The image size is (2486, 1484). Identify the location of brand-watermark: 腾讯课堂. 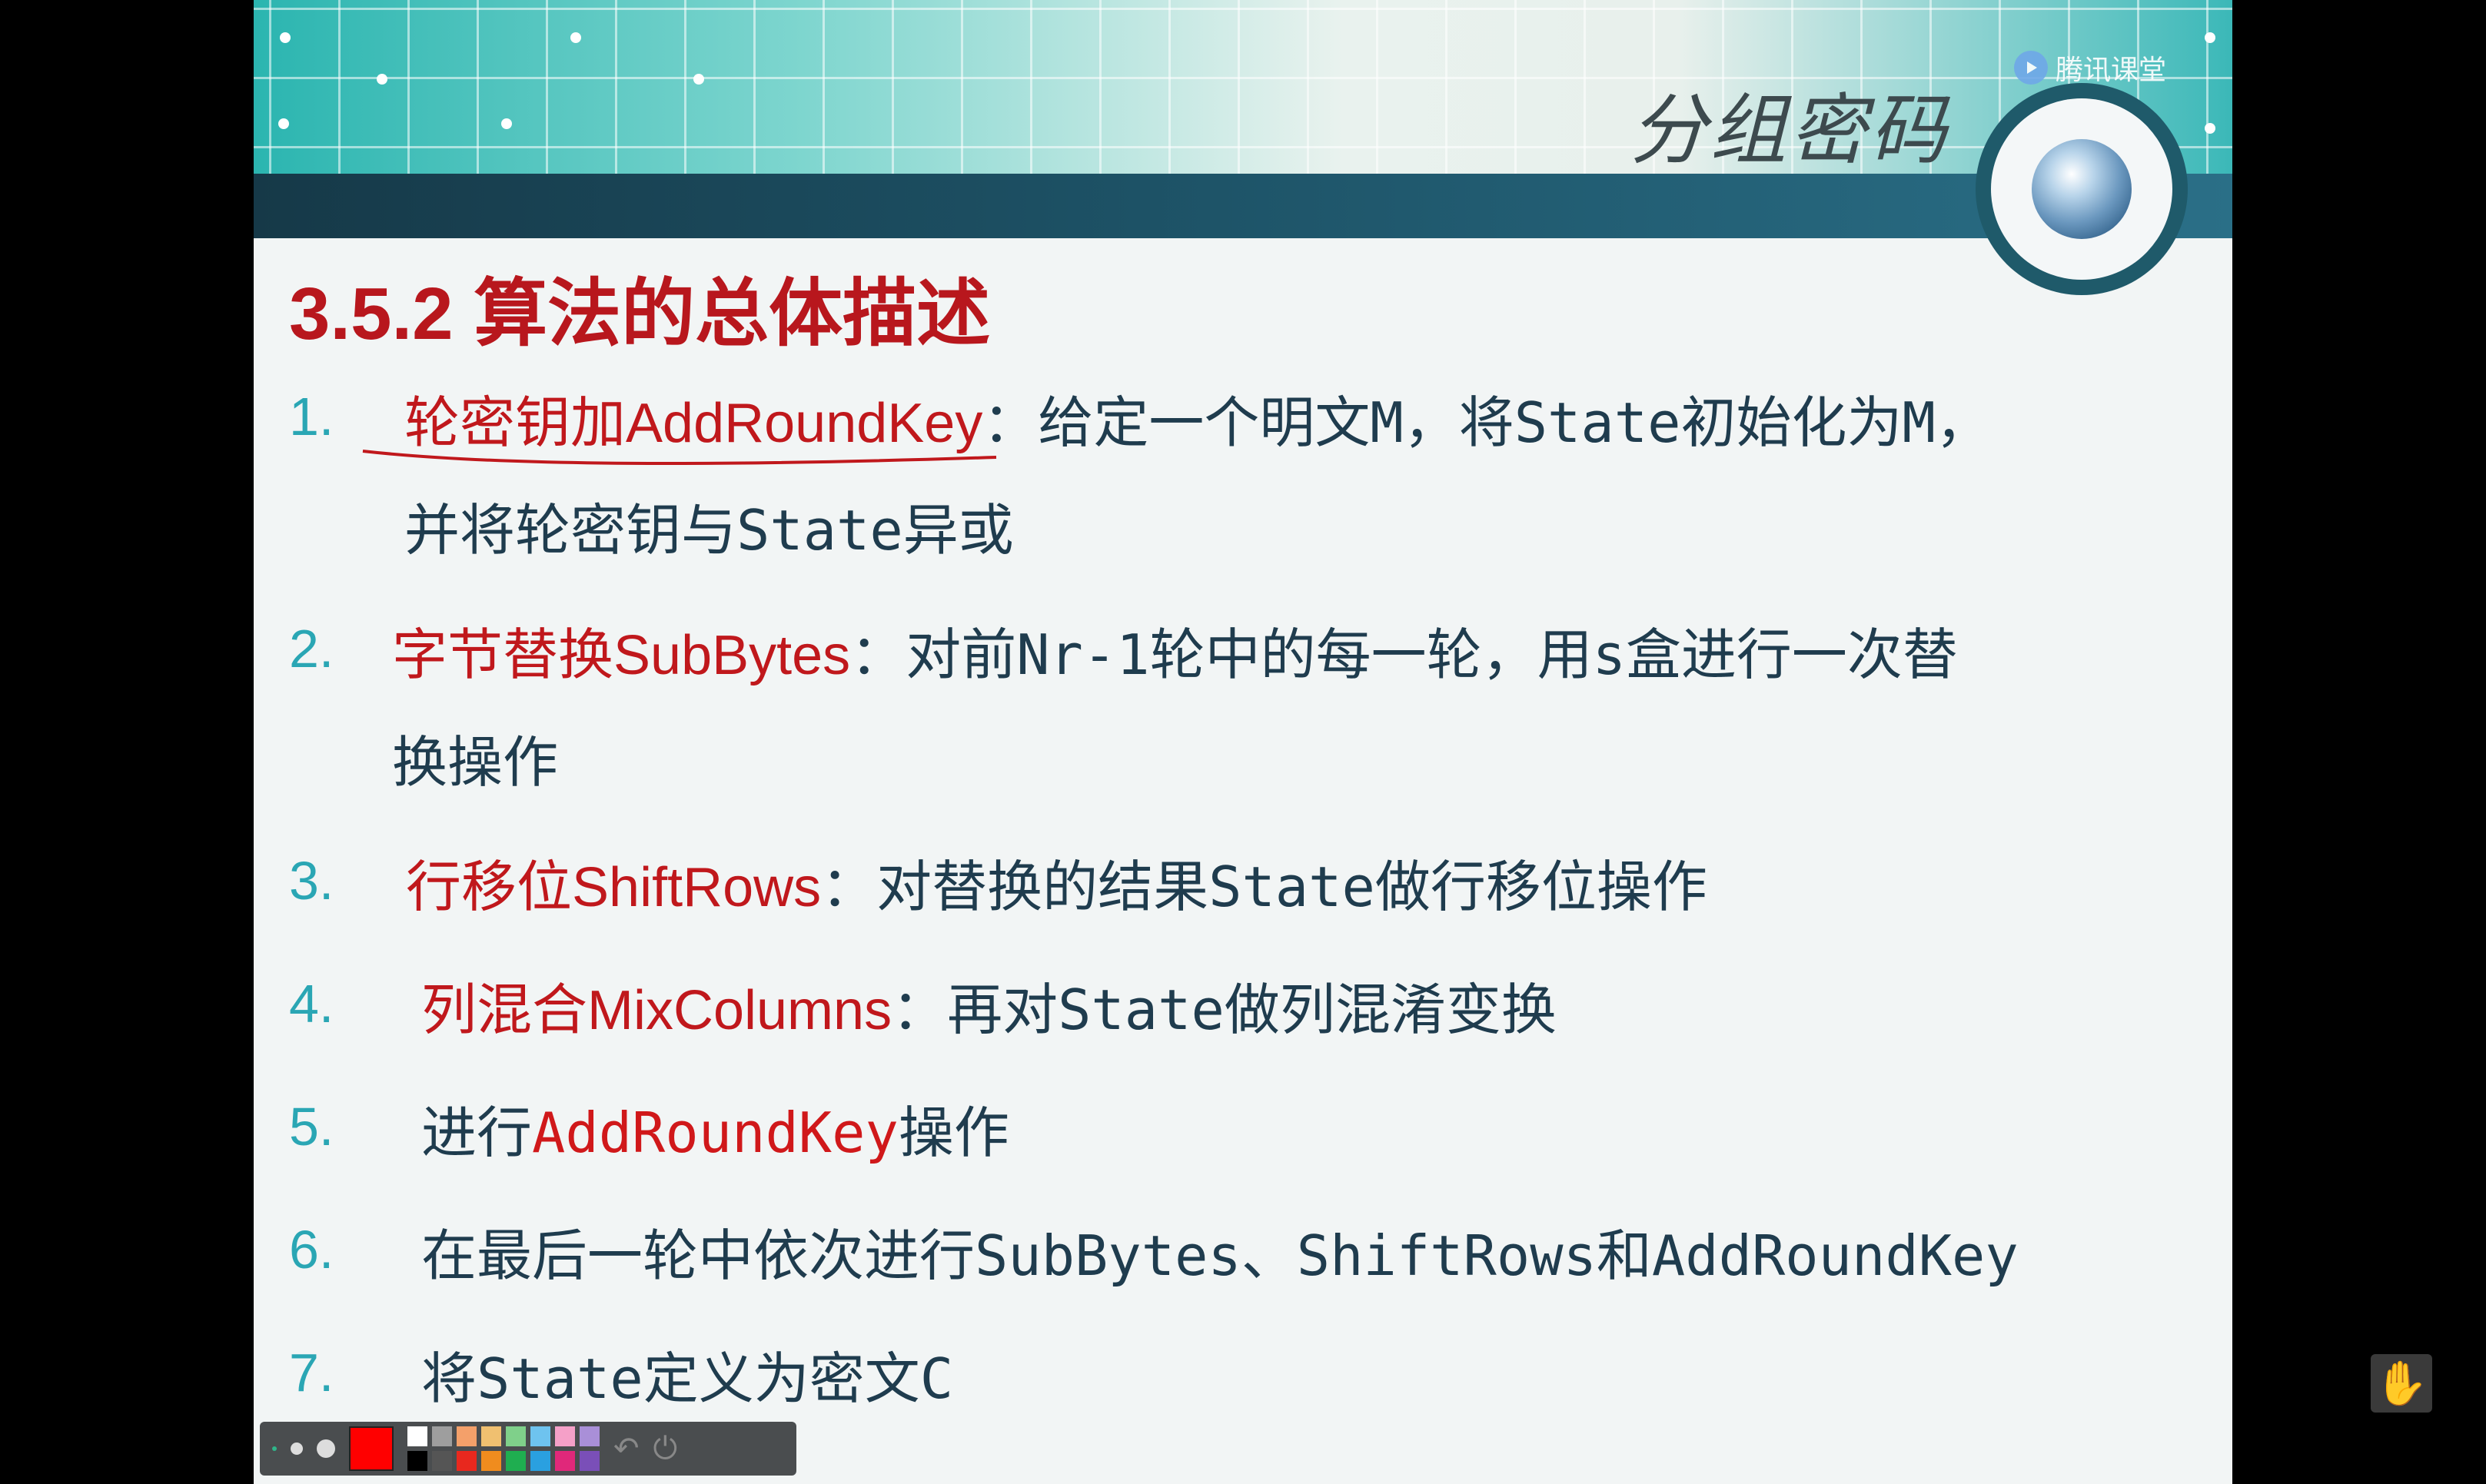
(2090, 68).